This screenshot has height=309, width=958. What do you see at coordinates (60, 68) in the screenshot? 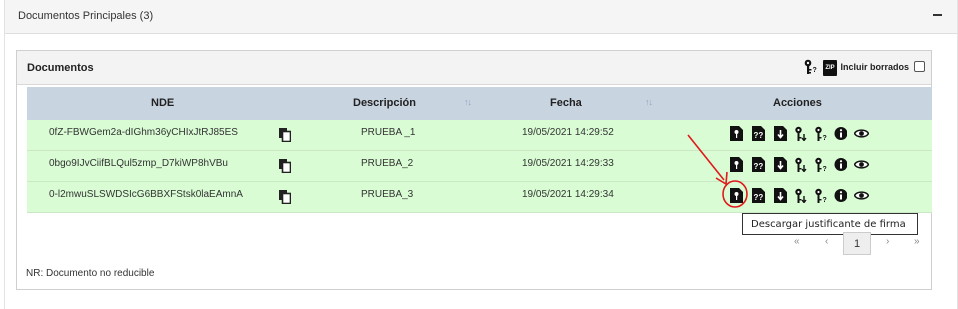
I see `section-title: Documentos` at bounding box center [60, 68].